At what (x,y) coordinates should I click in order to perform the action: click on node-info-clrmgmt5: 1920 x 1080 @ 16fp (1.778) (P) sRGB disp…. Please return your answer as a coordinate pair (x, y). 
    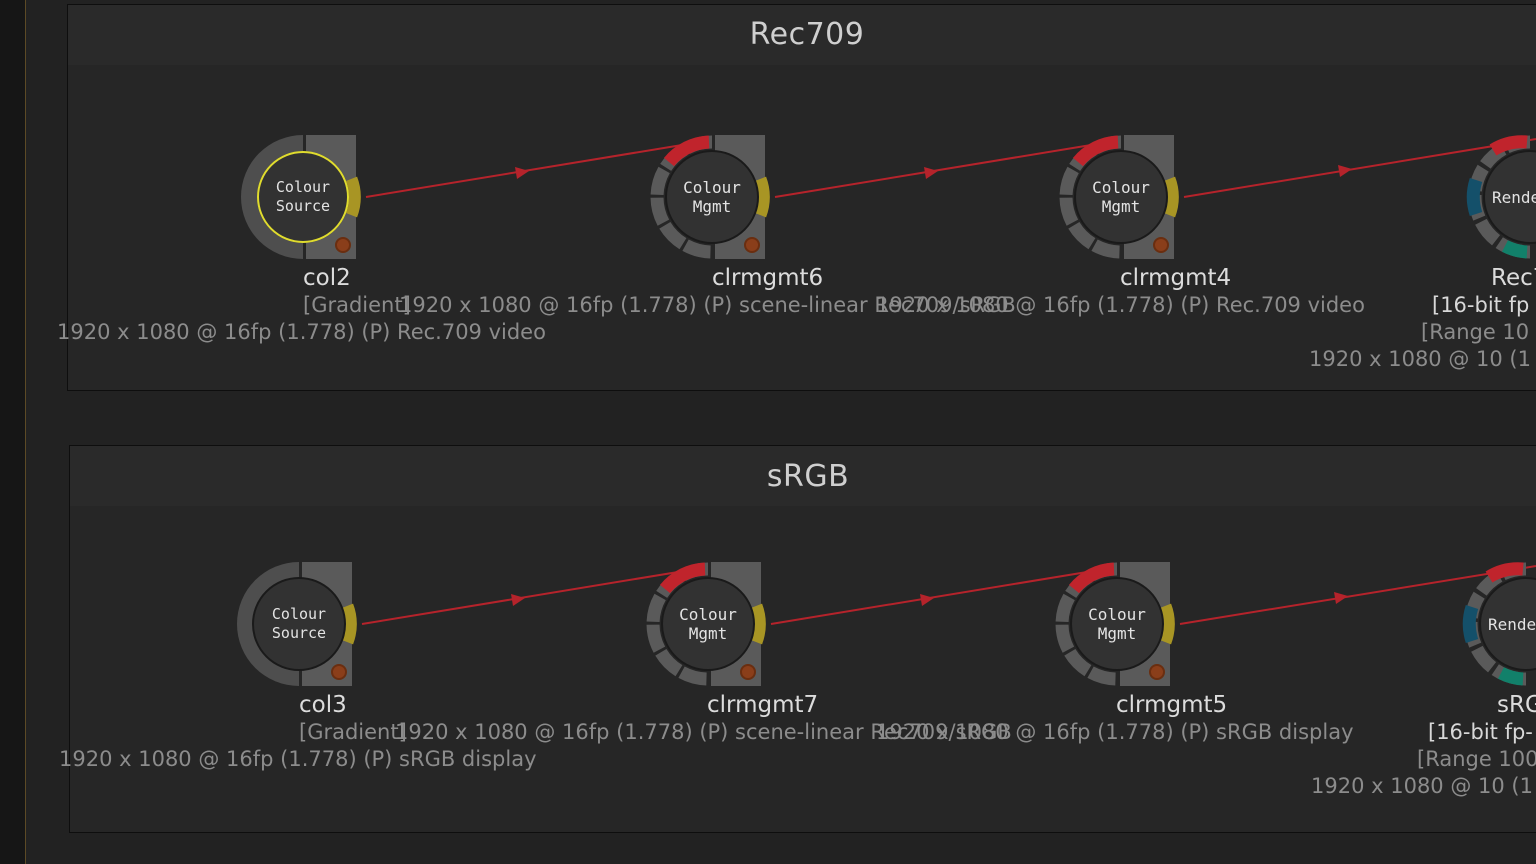
    Looking at the image, I should click on (1115, 732).